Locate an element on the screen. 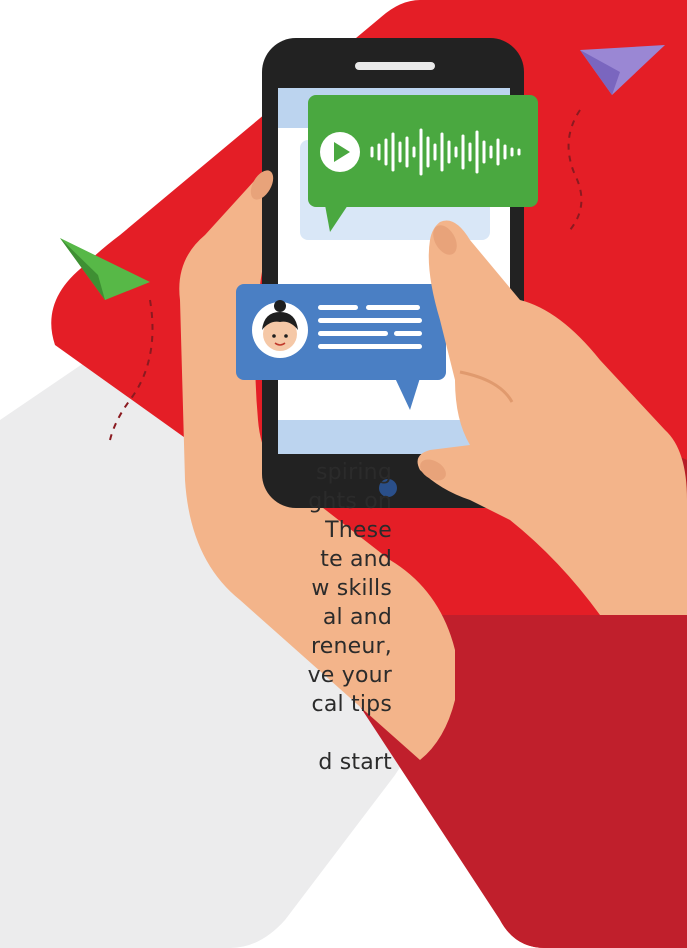 The image size is (687, 948). article-line: ve your is located at coordinates (349, 675).